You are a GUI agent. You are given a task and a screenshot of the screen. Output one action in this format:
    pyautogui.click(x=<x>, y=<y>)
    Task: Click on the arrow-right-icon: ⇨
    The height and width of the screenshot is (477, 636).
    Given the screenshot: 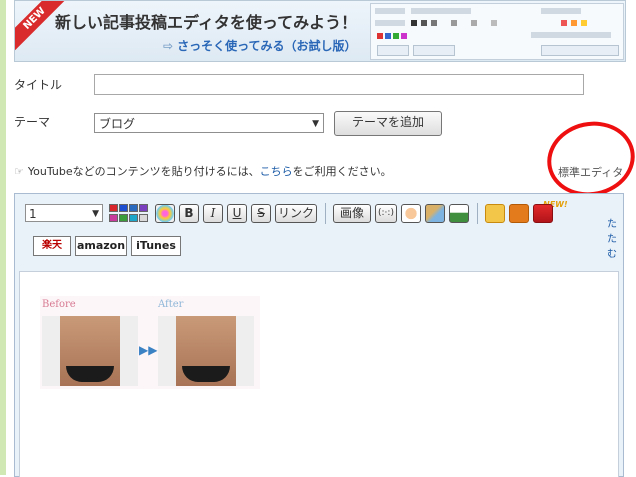 What is the action you would take?
    pyautogui.click(x=168, y=46)
    